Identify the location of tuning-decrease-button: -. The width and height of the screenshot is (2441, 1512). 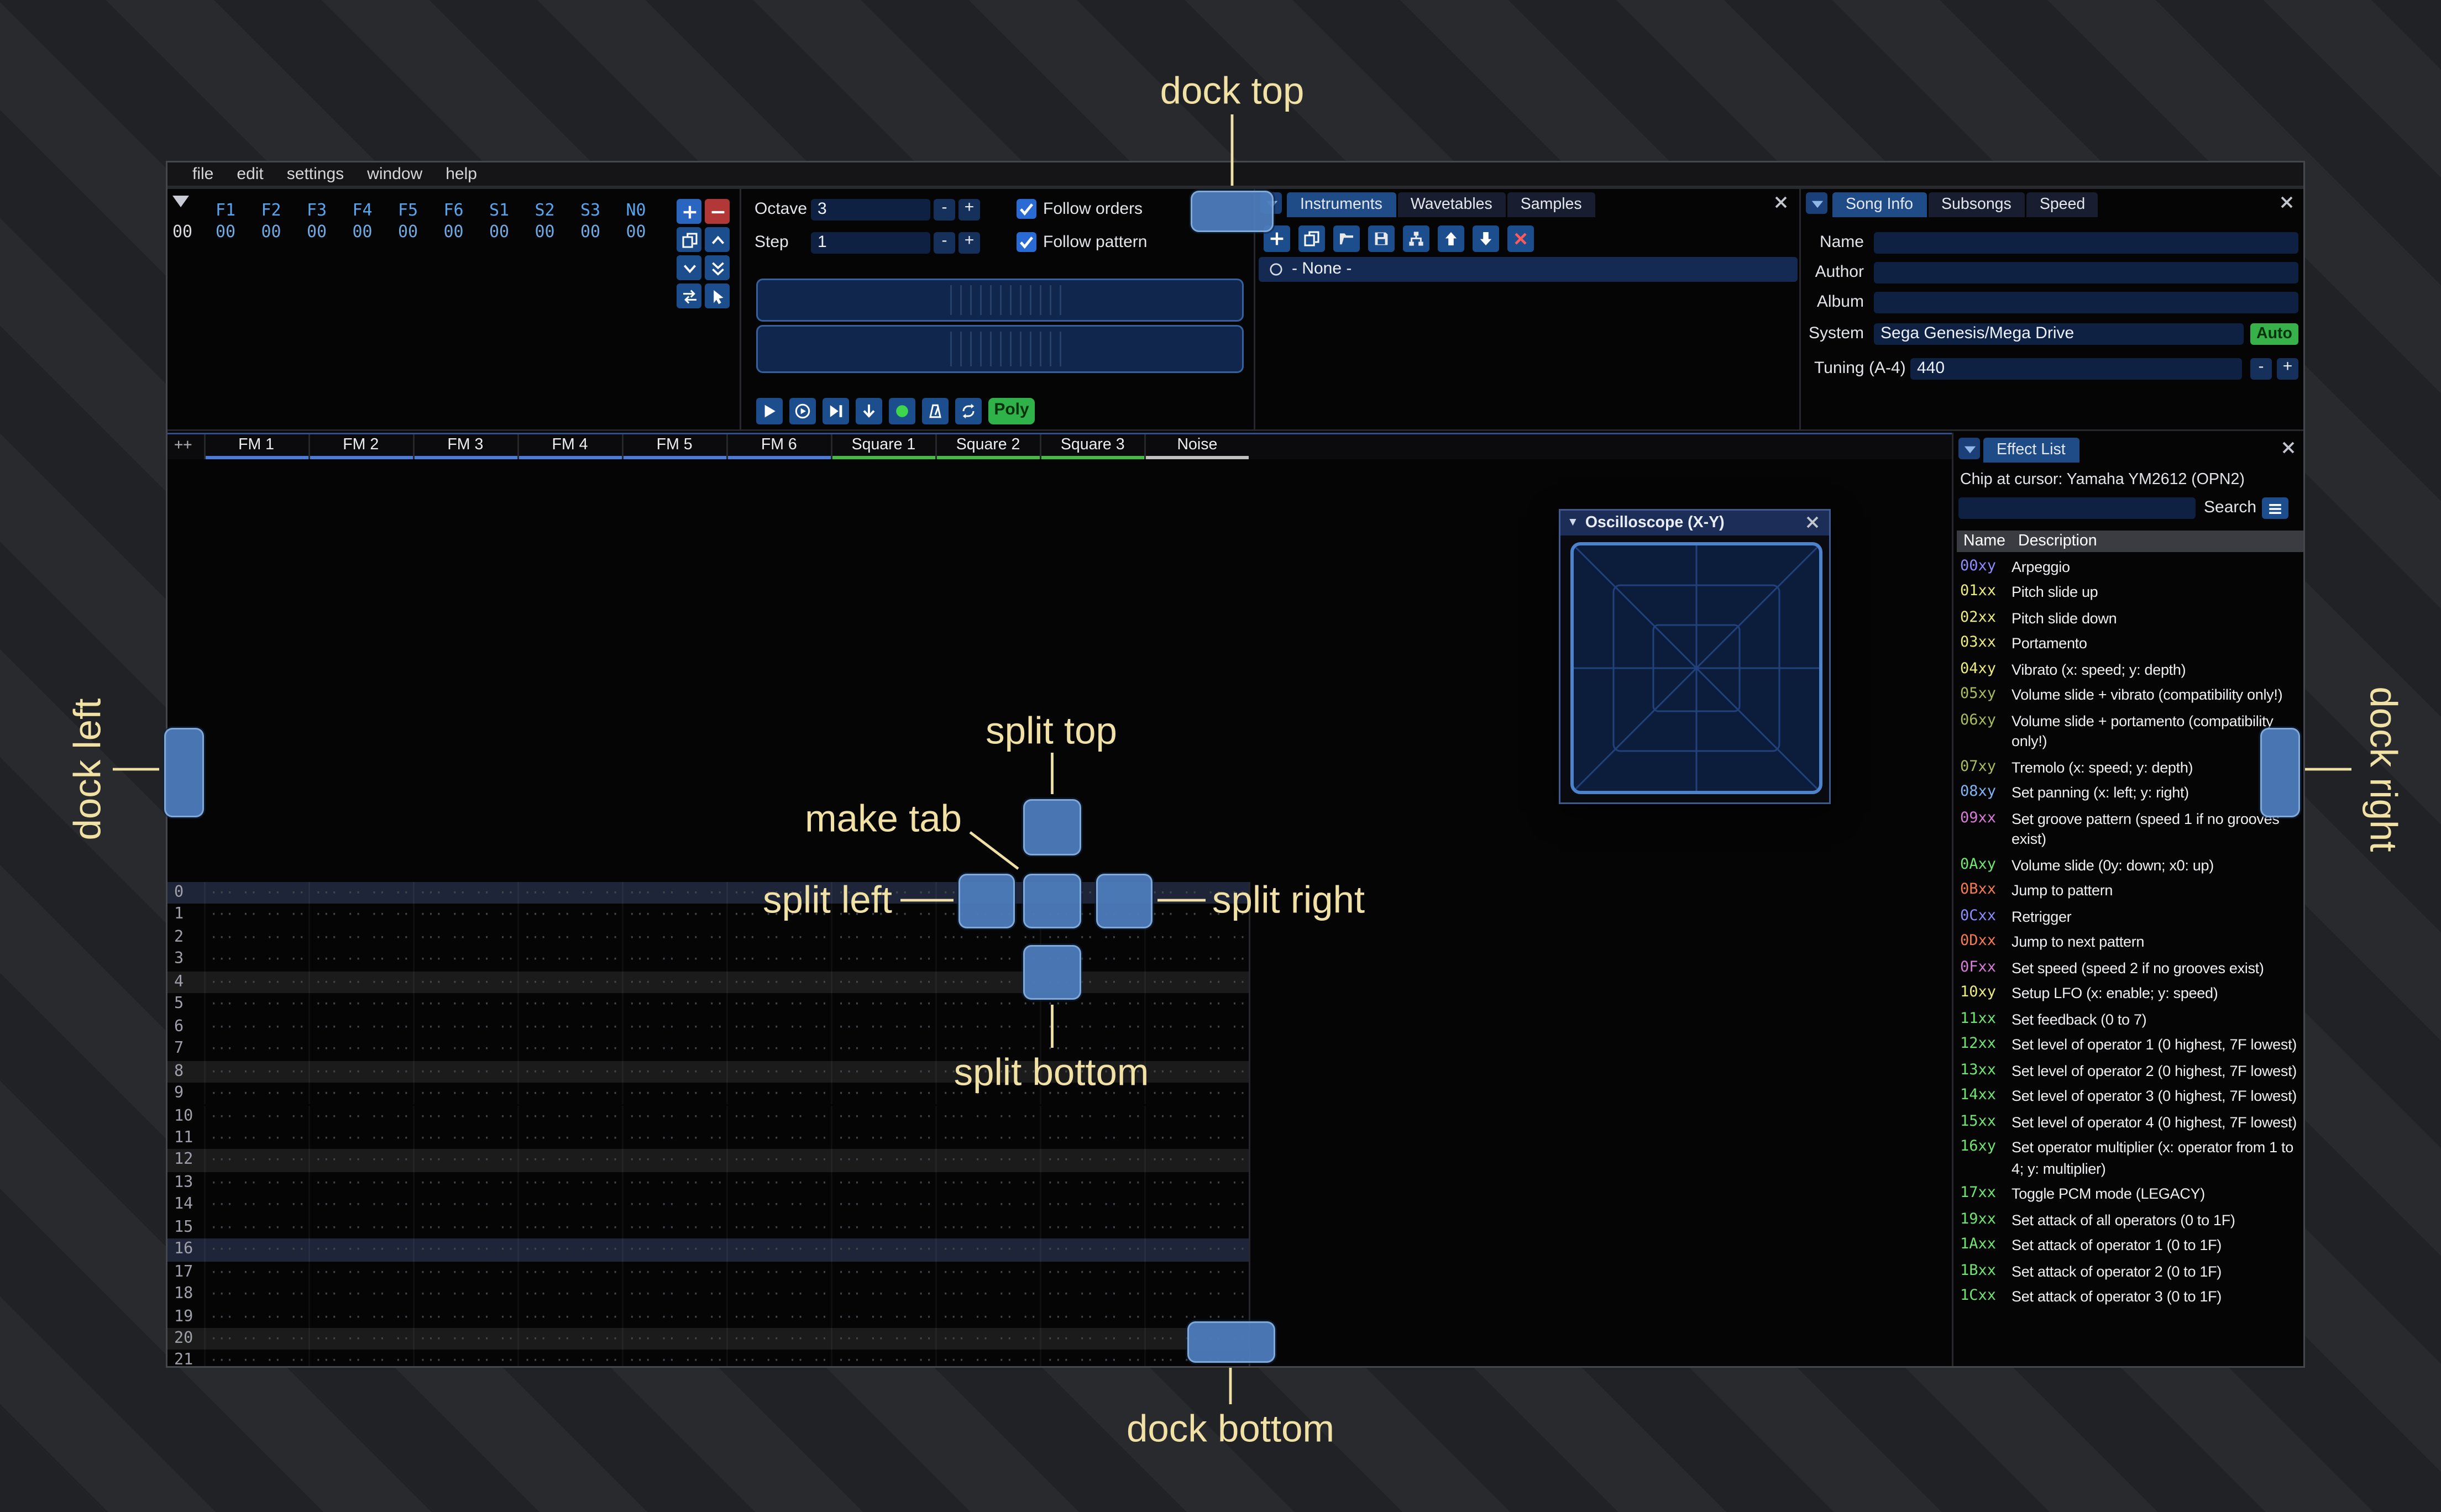
(2261, 369).